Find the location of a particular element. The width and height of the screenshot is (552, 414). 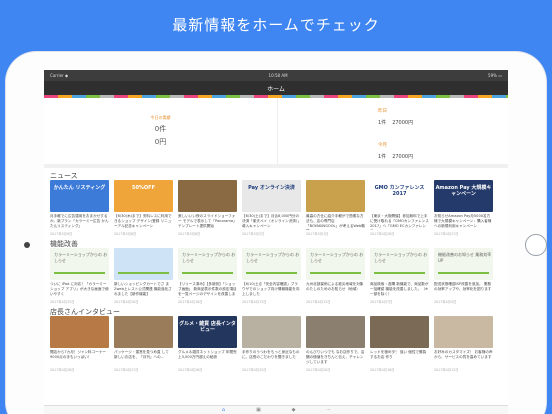

interviews-date: 2017年4月27日 is located at coordinates (126, 370).